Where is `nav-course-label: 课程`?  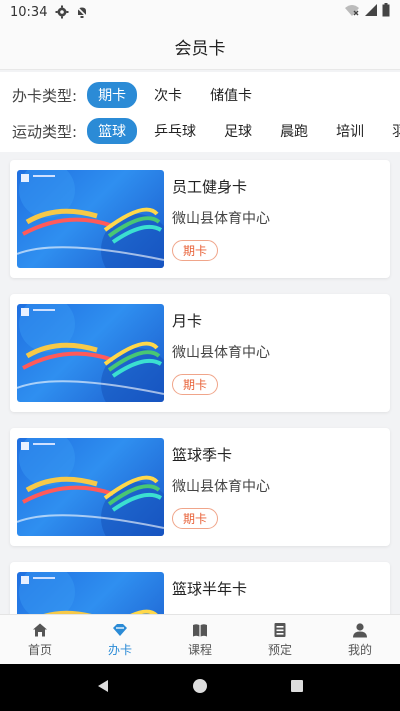 nav-course-label: 课程 is located at coordinates (199, 649).